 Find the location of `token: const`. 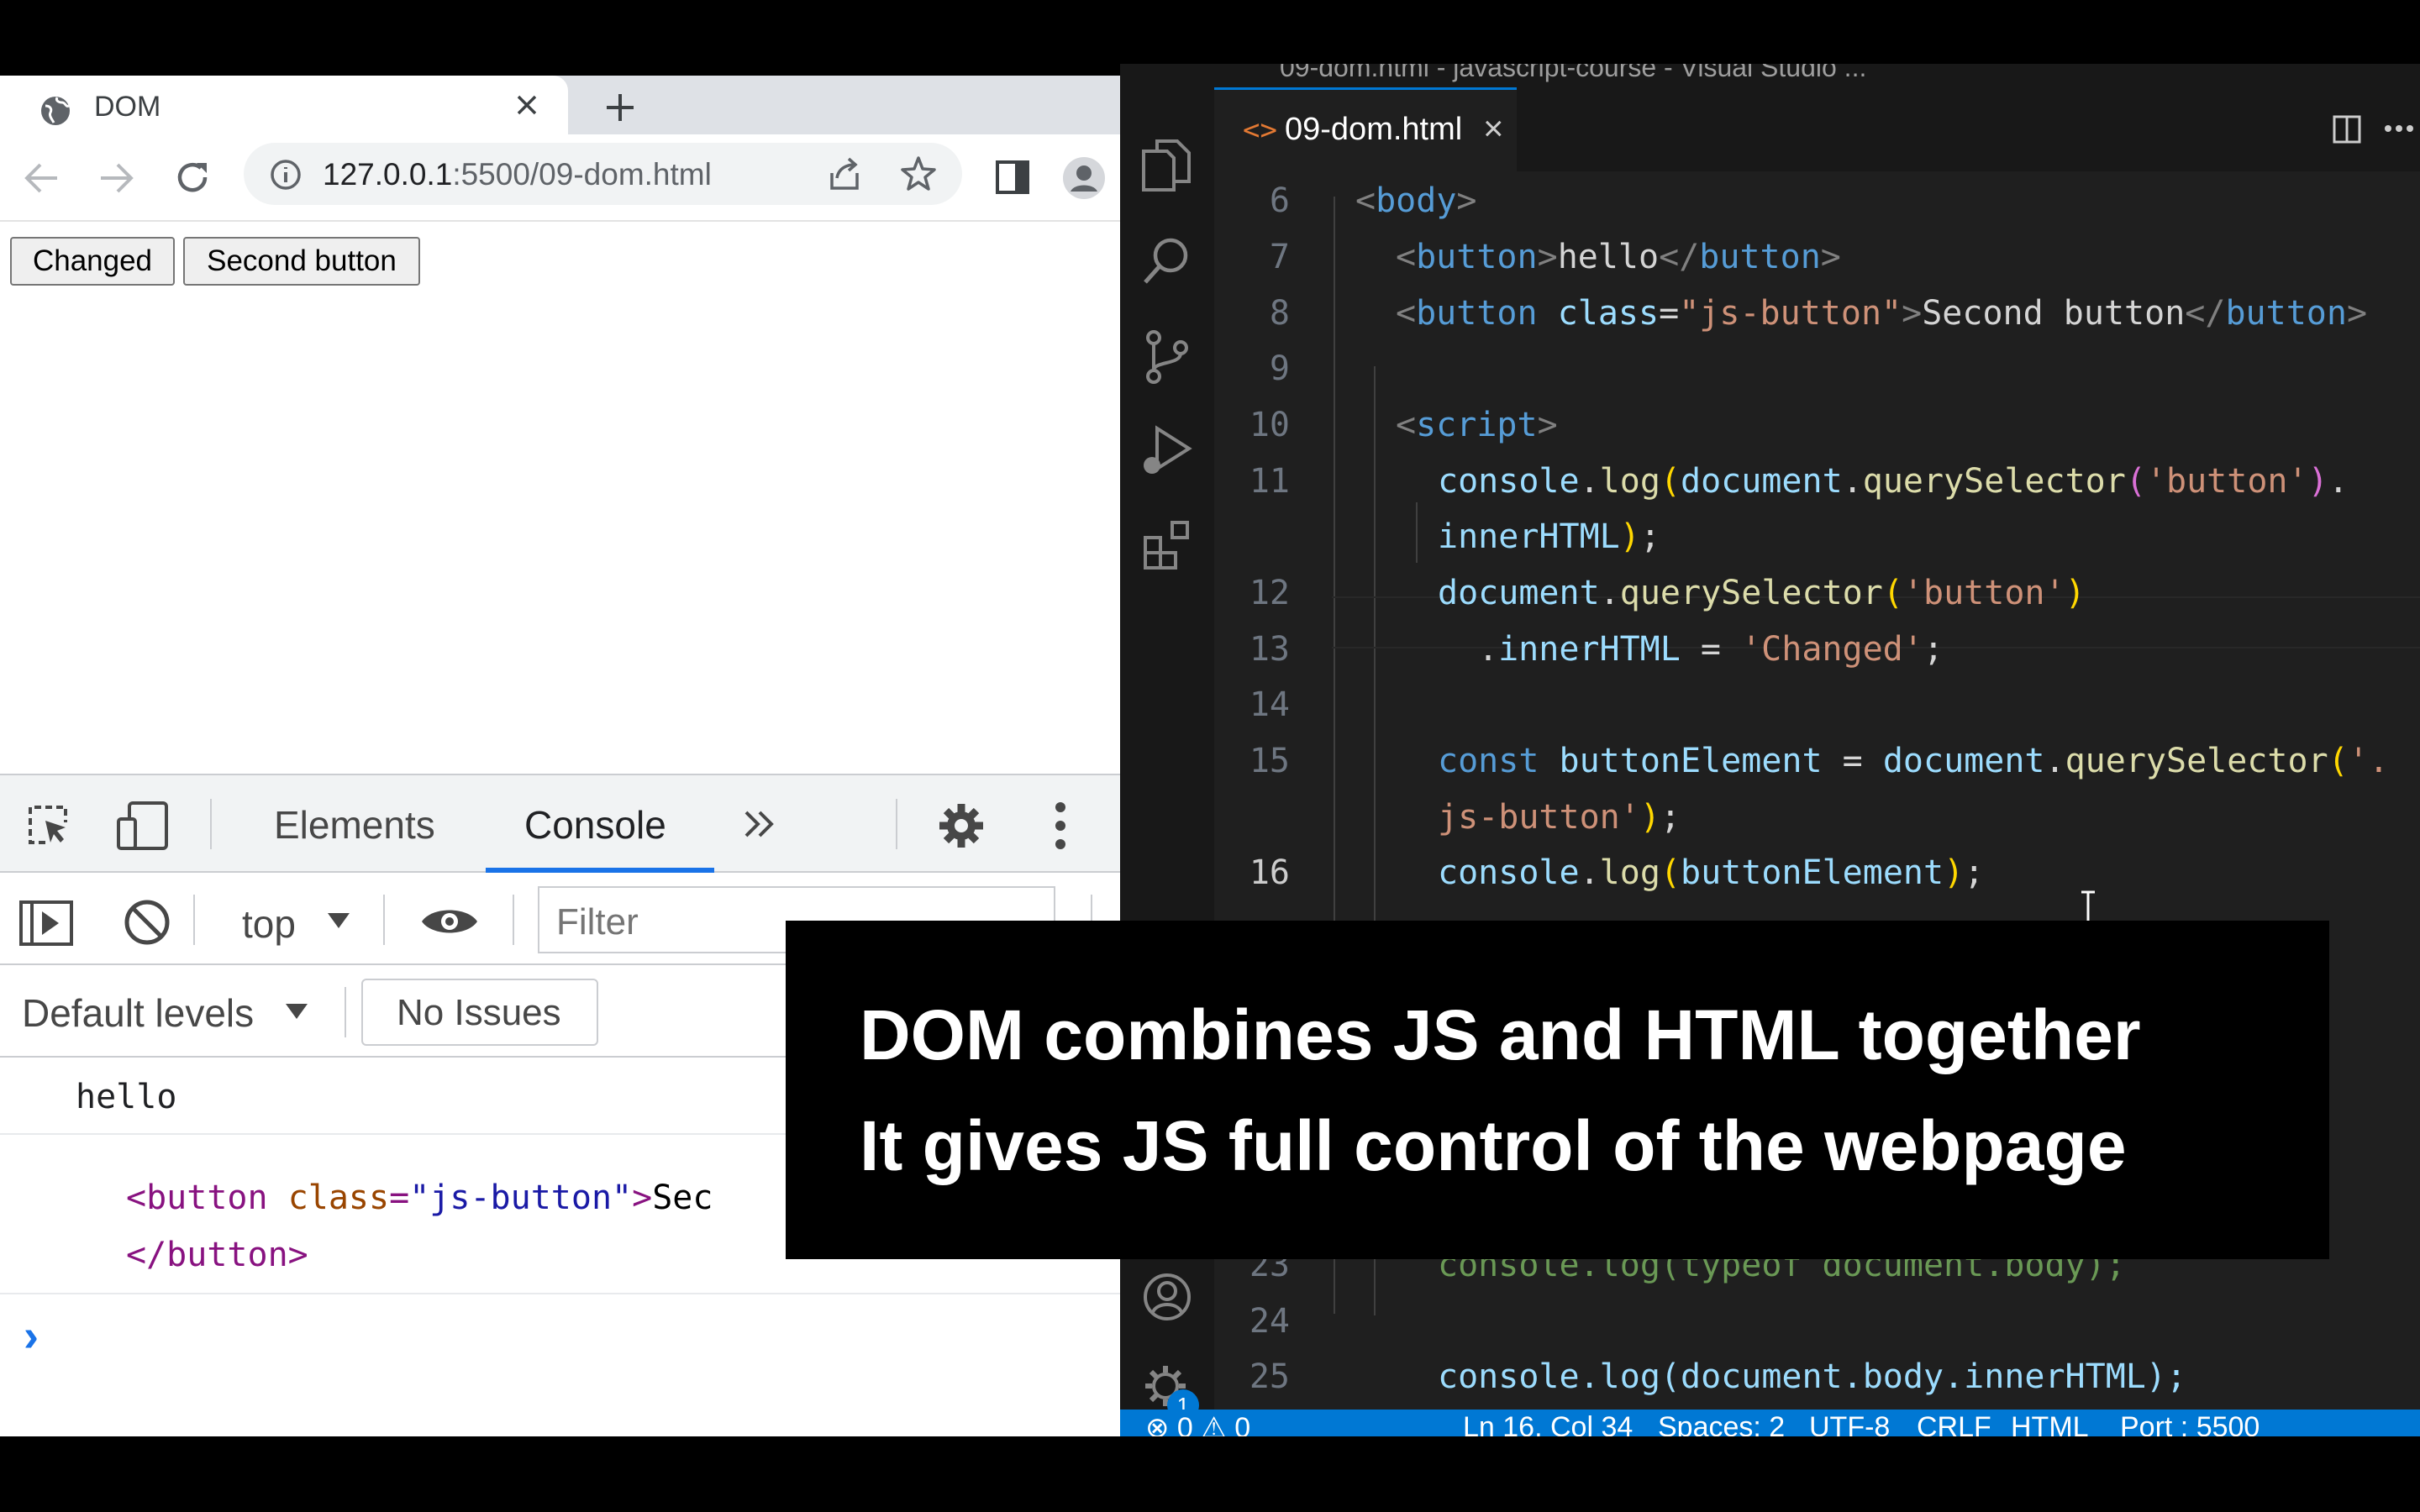

token: const is located at coordinates (1488, 761).